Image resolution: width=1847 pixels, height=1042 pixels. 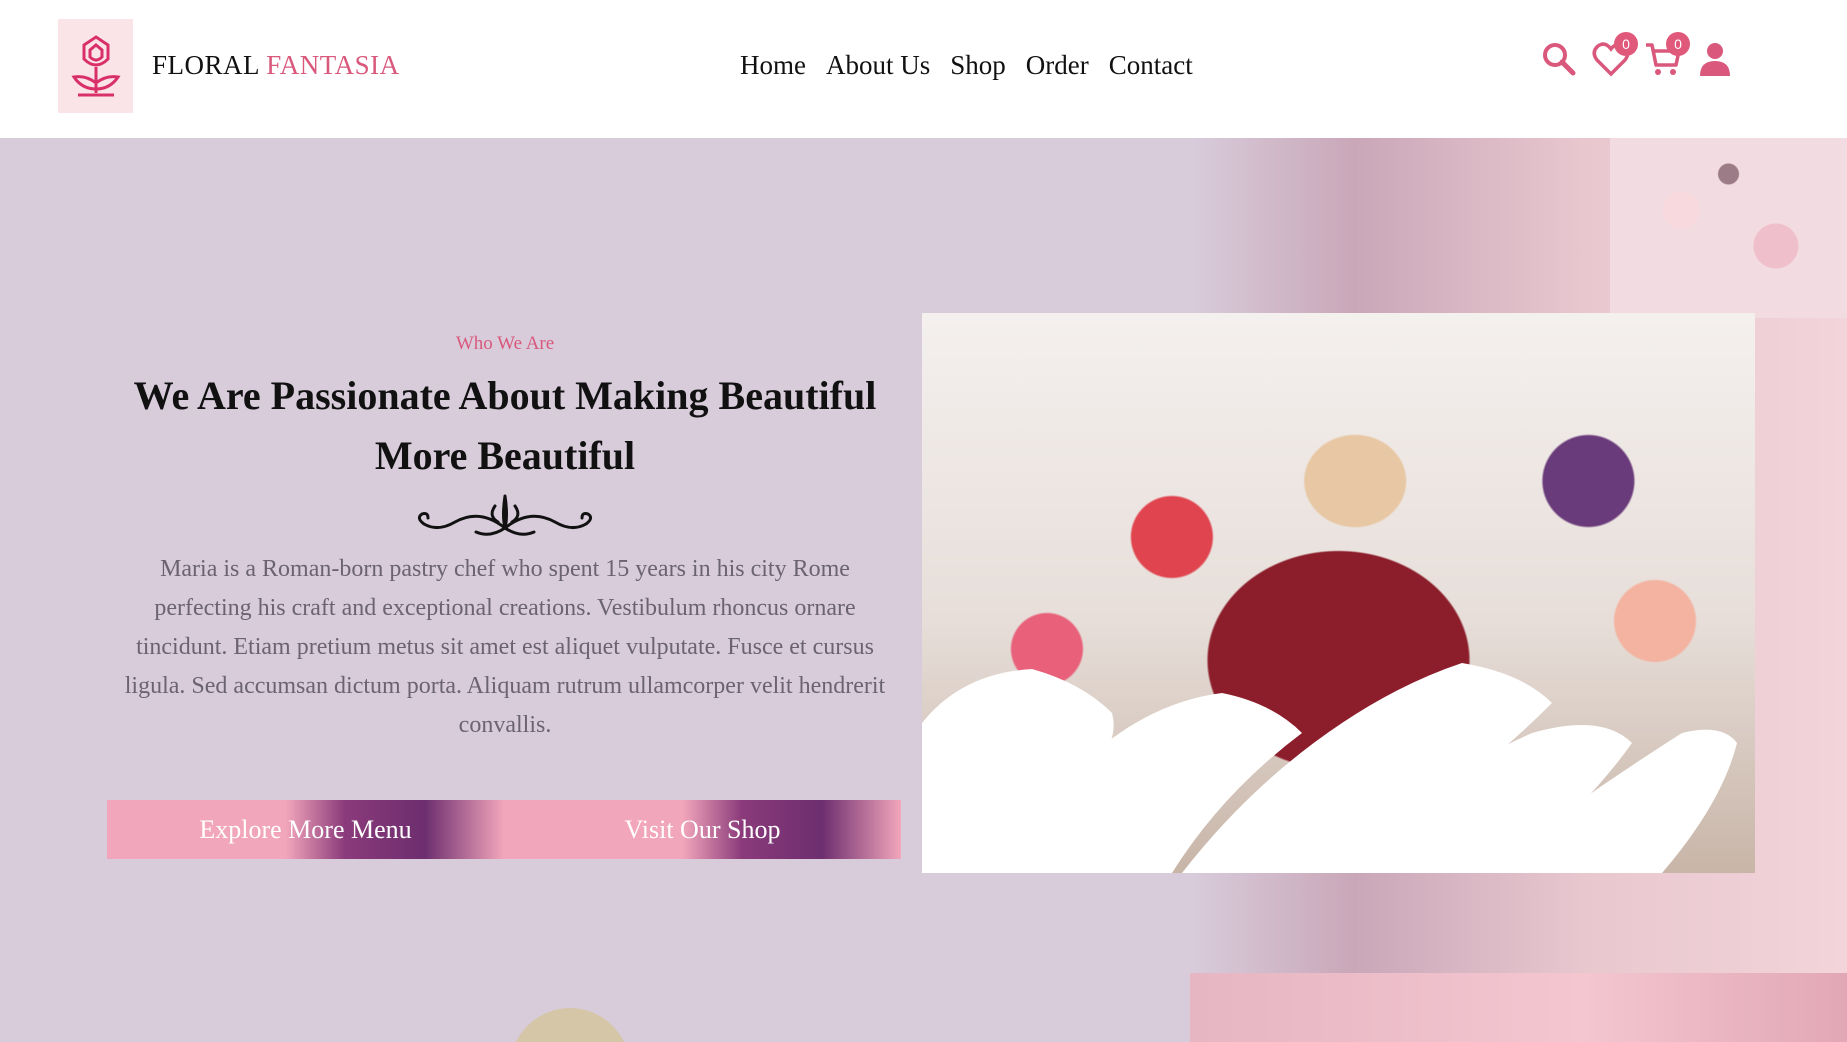 What do you see at coordinates (1728, 228) in the screenshot?
I see `background-dress-image` at bounding box center [1728, 228].